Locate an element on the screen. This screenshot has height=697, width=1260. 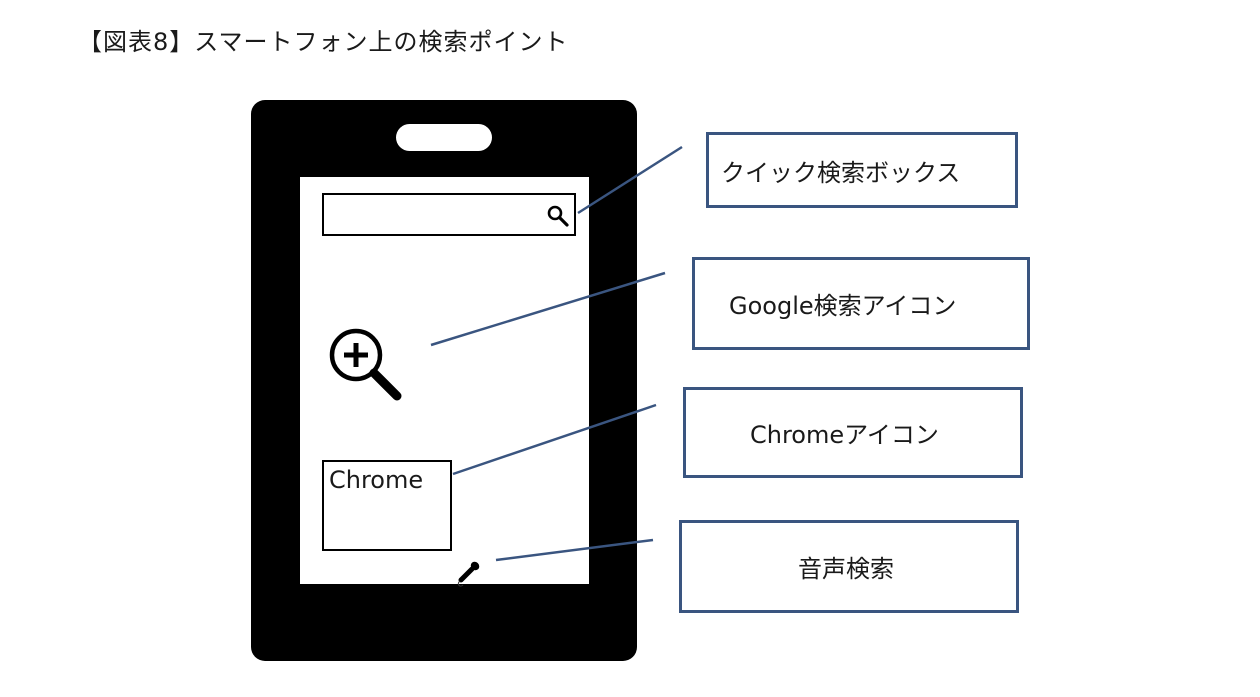
google-search-icon is located at coordinates (366, 365).